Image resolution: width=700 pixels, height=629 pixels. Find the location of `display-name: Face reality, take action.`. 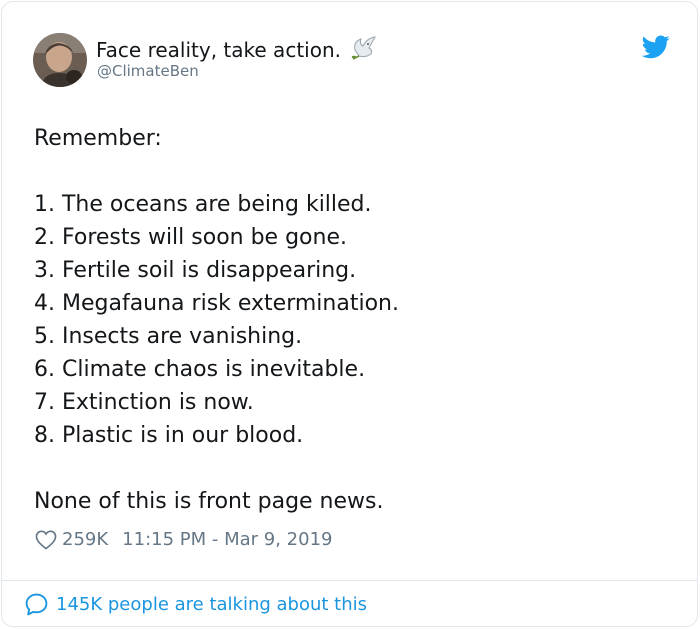

display-name: Face reality, take action. is located at coordinates (236, 49).